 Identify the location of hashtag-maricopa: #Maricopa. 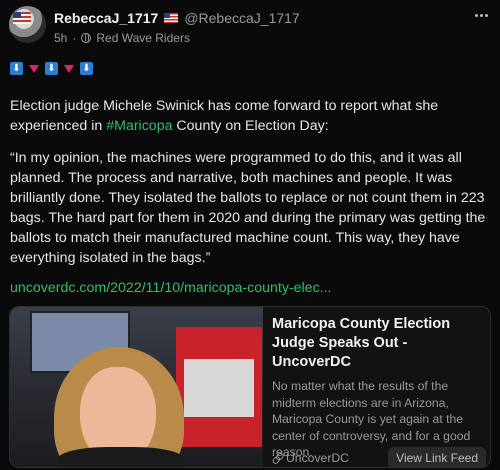
(139, 126).